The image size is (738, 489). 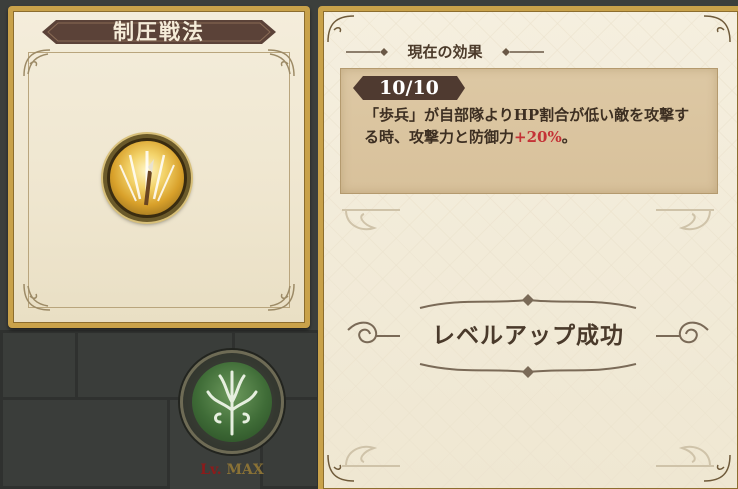 I want to click on effect-level: 10/10, so click(x=409, y=88).